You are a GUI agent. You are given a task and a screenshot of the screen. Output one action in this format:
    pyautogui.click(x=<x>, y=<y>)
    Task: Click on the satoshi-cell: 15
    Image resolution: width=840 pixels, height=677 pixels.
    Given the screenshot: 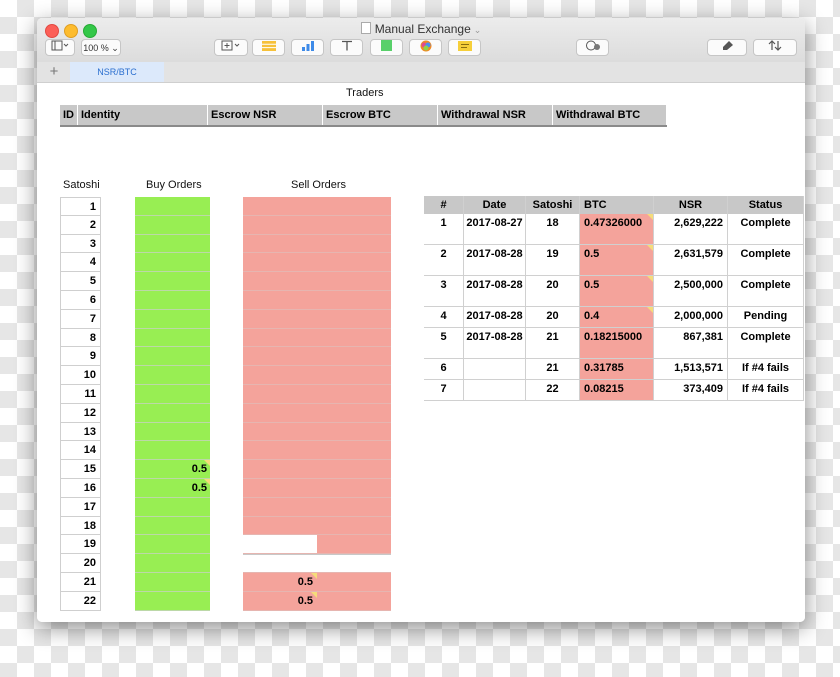 What is the action you would take?
    pyautogui.click(x=80, y=469)
    